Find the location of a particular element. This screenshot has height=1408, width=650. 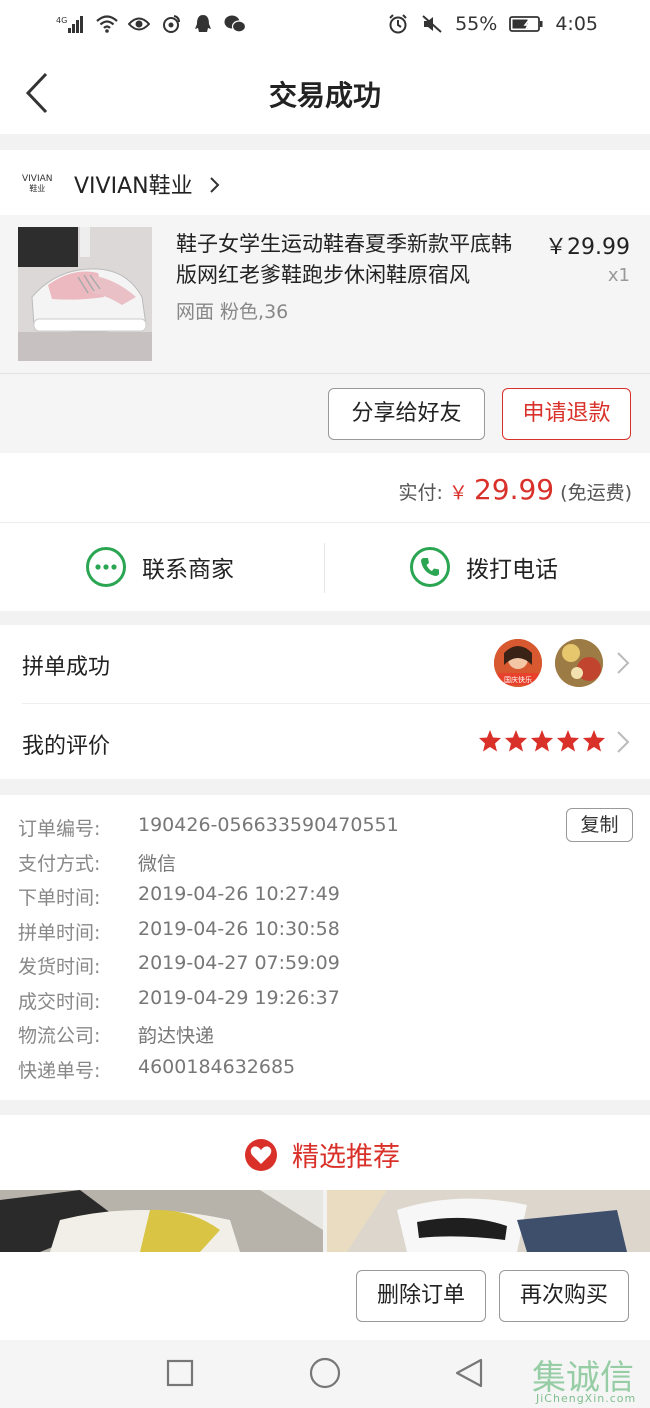

order-info-key: 订单编号: is located at coordinates (59, 829).